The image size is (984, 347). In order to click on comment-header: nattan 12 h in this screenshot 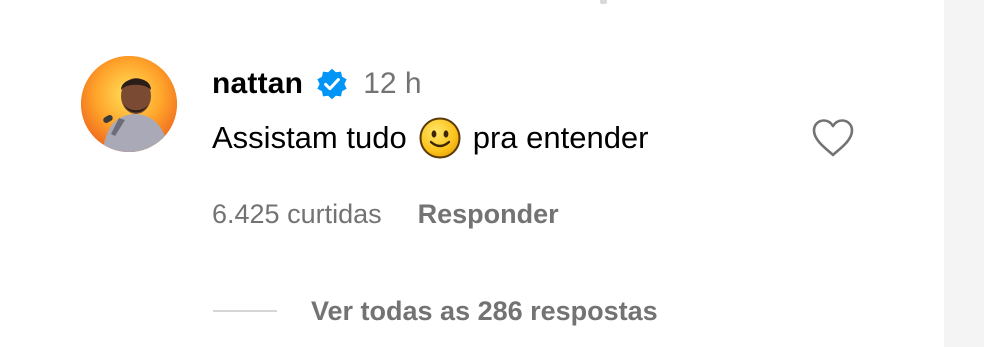, I will do `click(317, 84)`.